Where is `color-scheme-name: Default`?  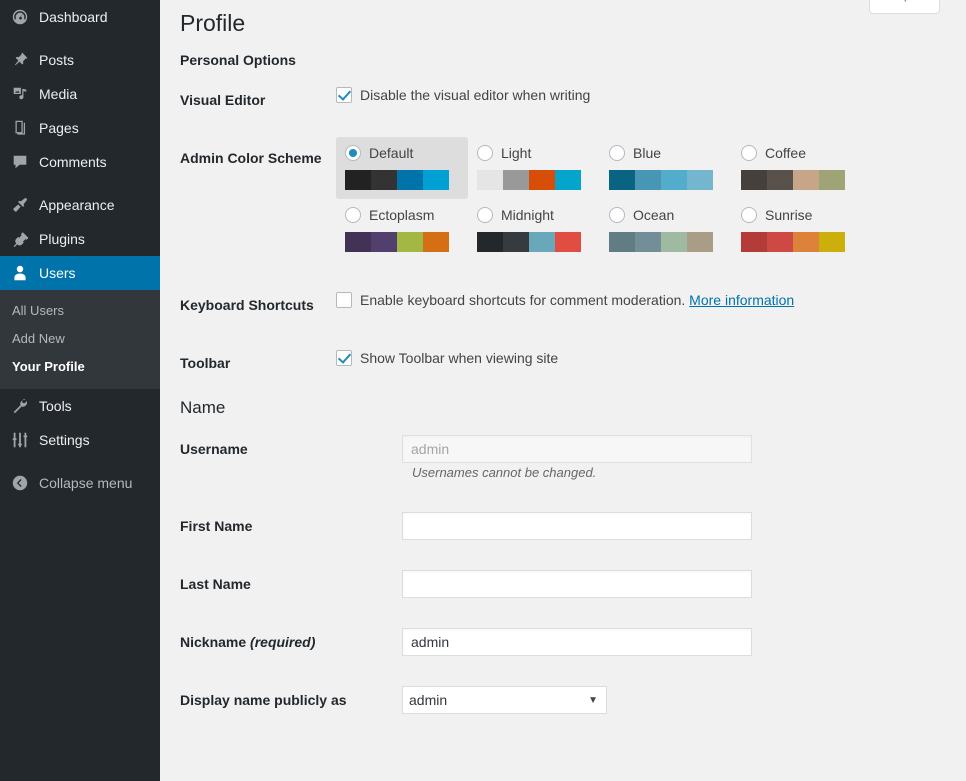
color-scheme-name: Default is located at coordinates (391, 153).